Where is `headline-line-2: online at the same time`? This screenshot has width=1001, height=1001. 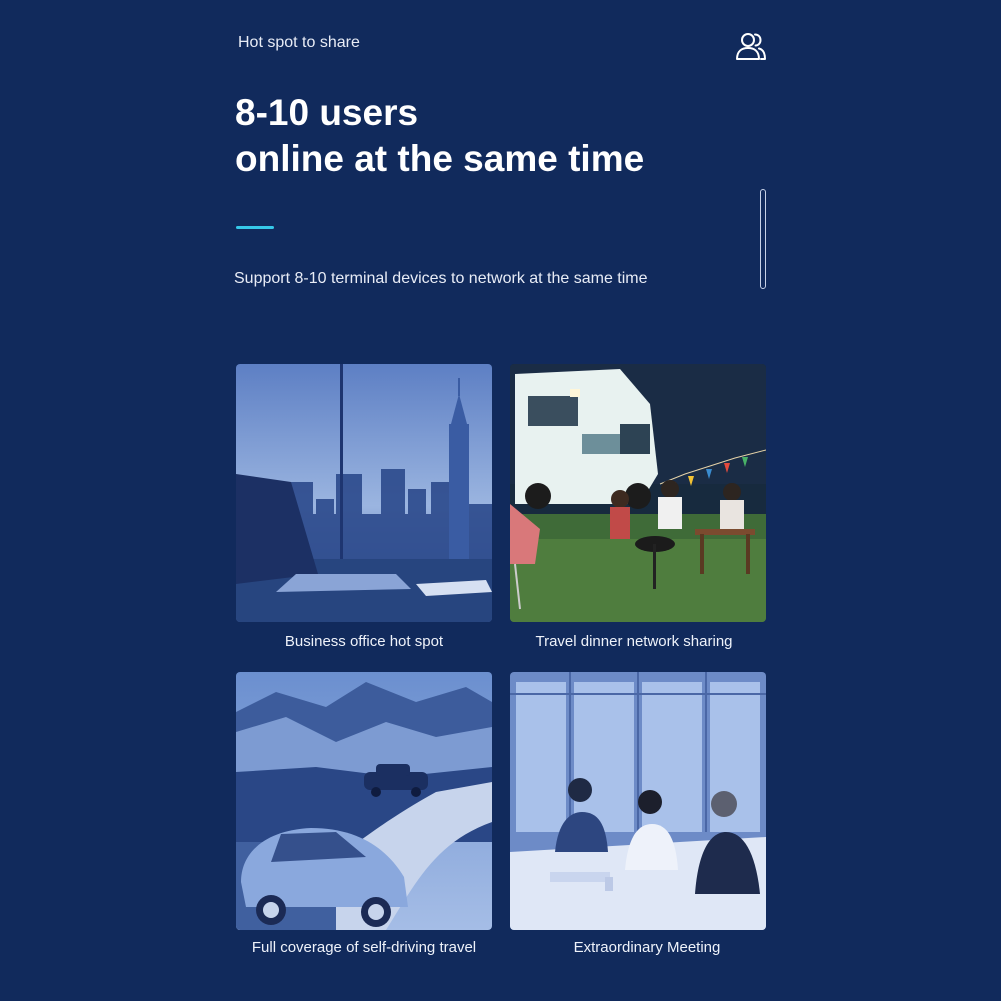
headline-line-2: online at the same time is located at coordinates (440, 158).